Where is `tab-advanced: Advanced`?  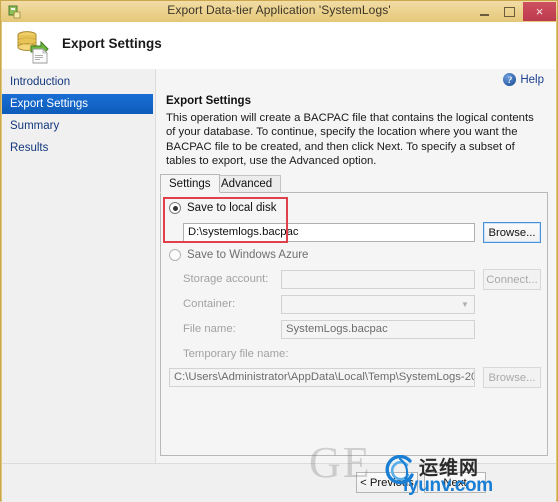 tab-advanced: Advanced is located at coordinates (247, 184).